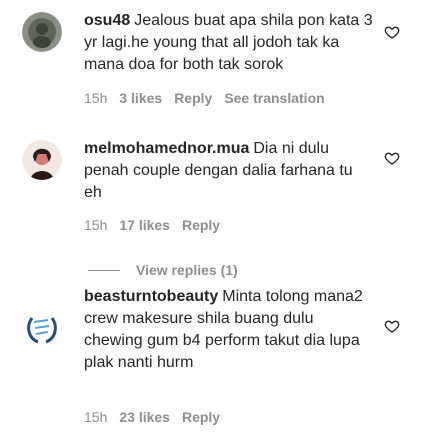 This screenshot has height=435, width=422. What do you see at coordinates (151, 296) in the screenshot?
I see `comment-username: beasturntobeauty` at bounding box center [151, 296].